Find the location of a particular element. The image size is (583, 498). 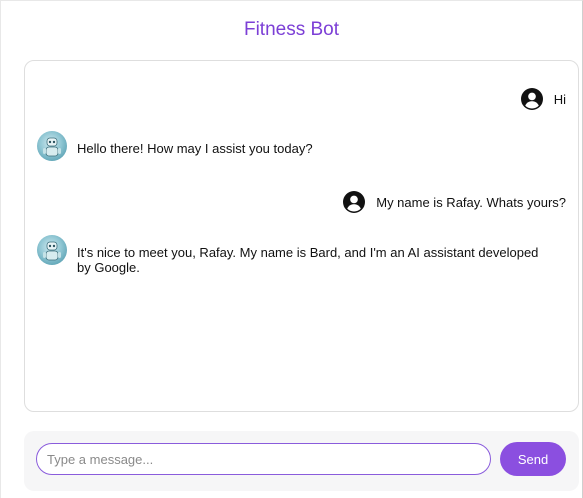

message-text: My name is Rafay. Whats yours? is located at coordinates (471, 202).